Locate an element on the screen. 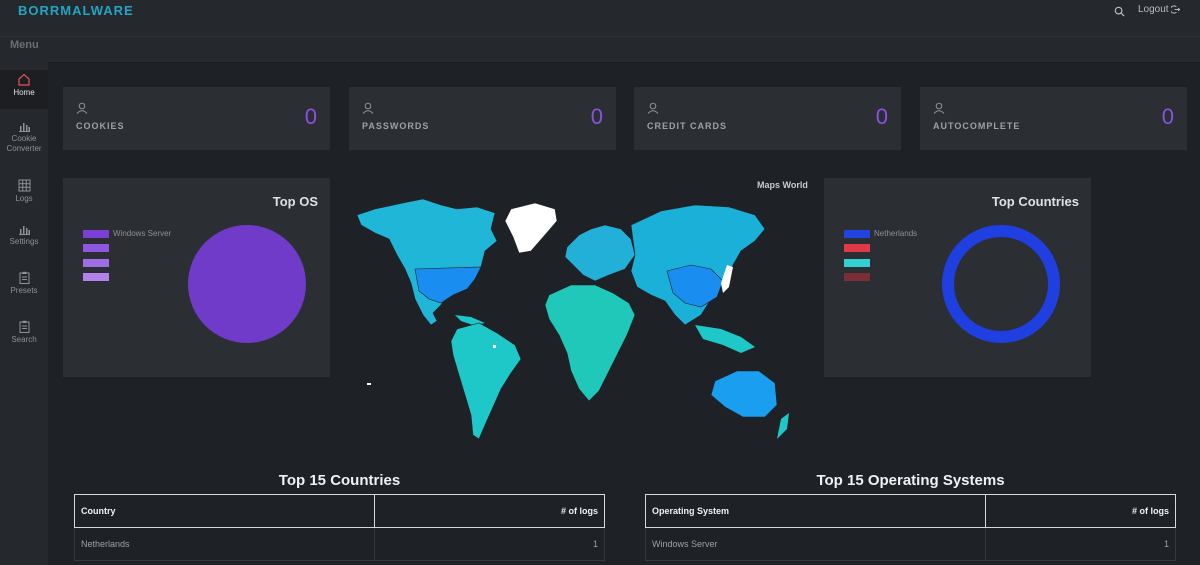 The height and width of the screenshot is (565, 1200). legend-item: Windows Server is located at coordinates (127, 233).